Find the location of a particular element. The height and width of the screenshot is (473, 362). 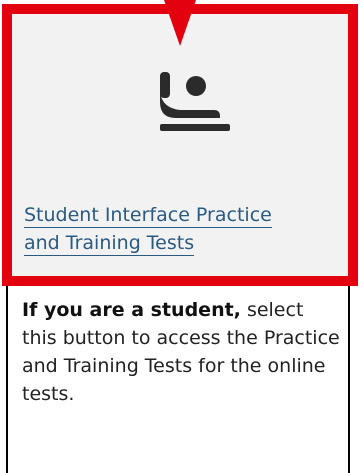

student-practice-link-line2: and Training Tests is located at coordinates (109, 244).